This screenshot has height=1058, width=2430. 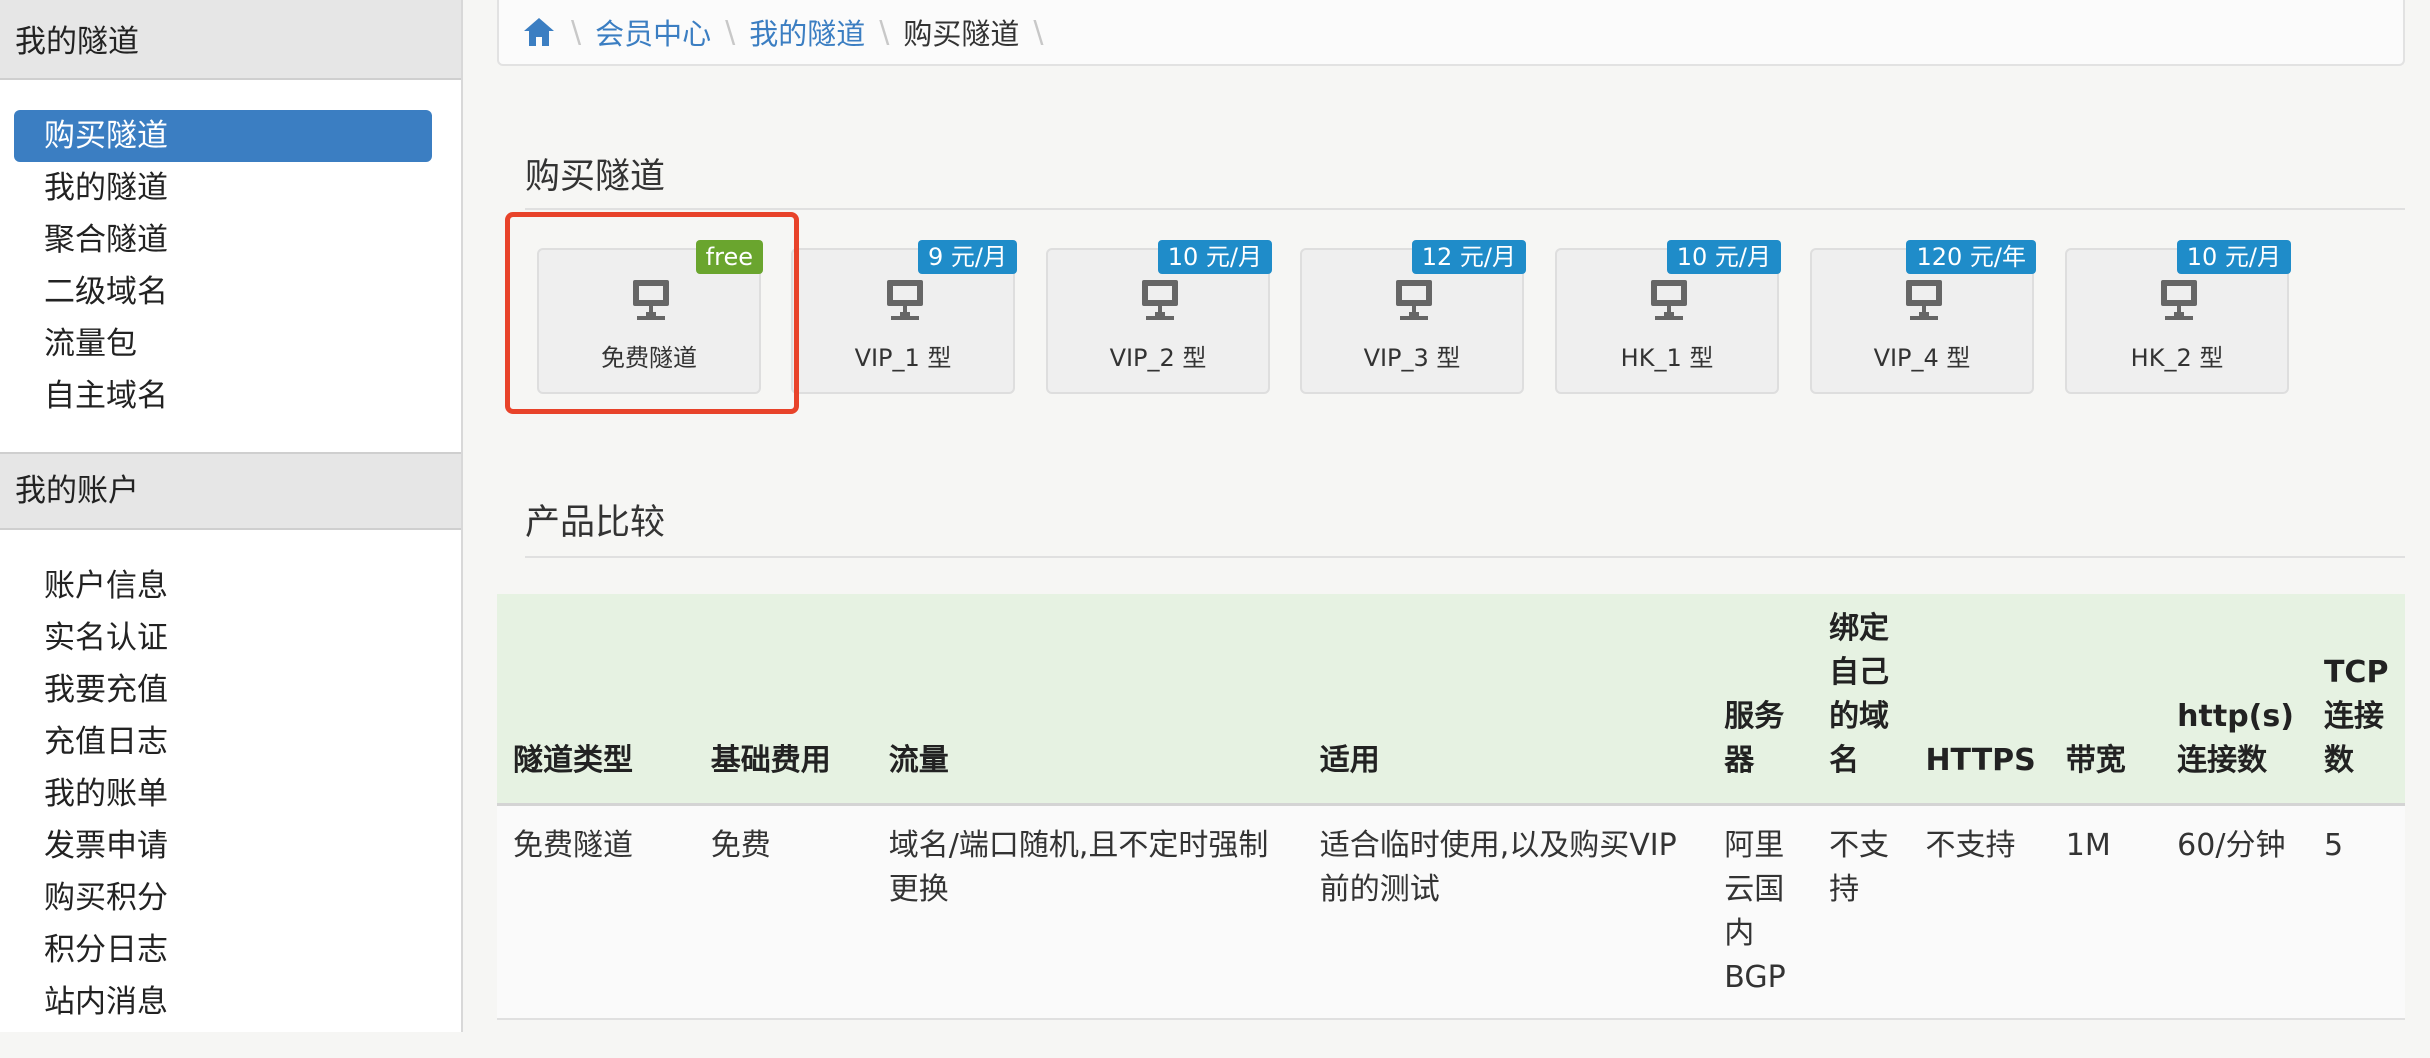 I want to click on column-header: 带宽, so click(x=2105, y=700).